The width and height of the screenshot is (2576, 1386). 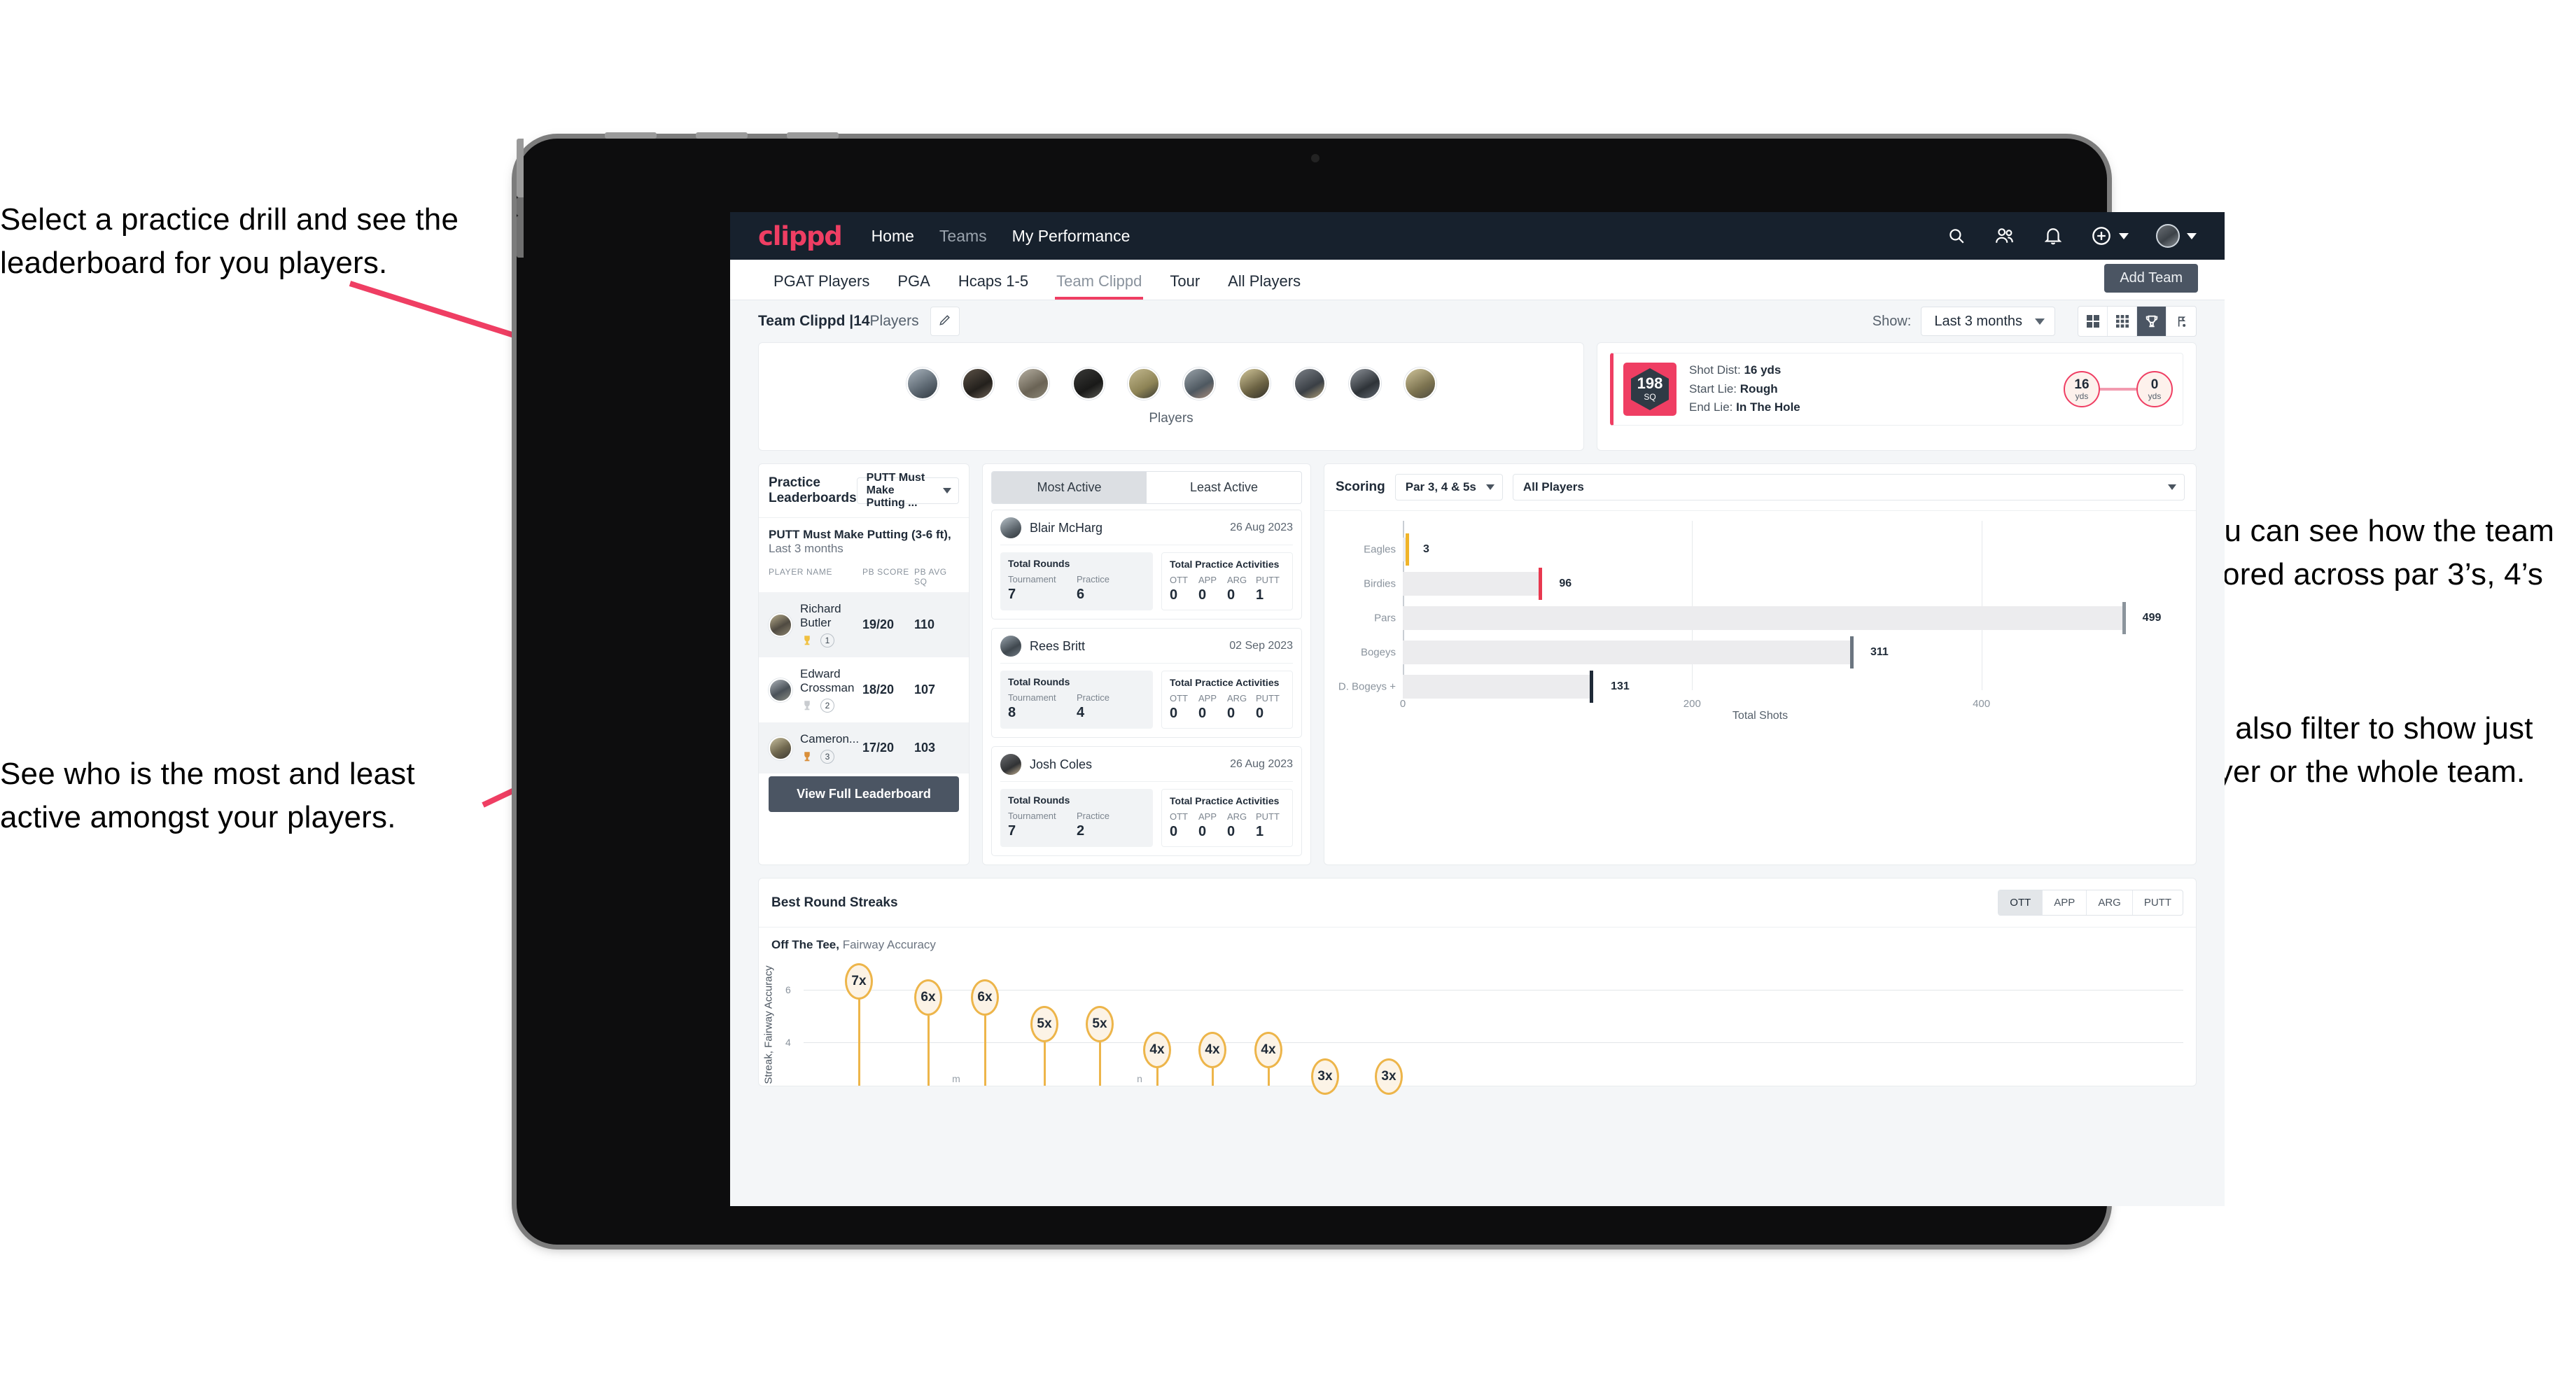 I want to click on user-menu-button, so click(x=2176, y=236).